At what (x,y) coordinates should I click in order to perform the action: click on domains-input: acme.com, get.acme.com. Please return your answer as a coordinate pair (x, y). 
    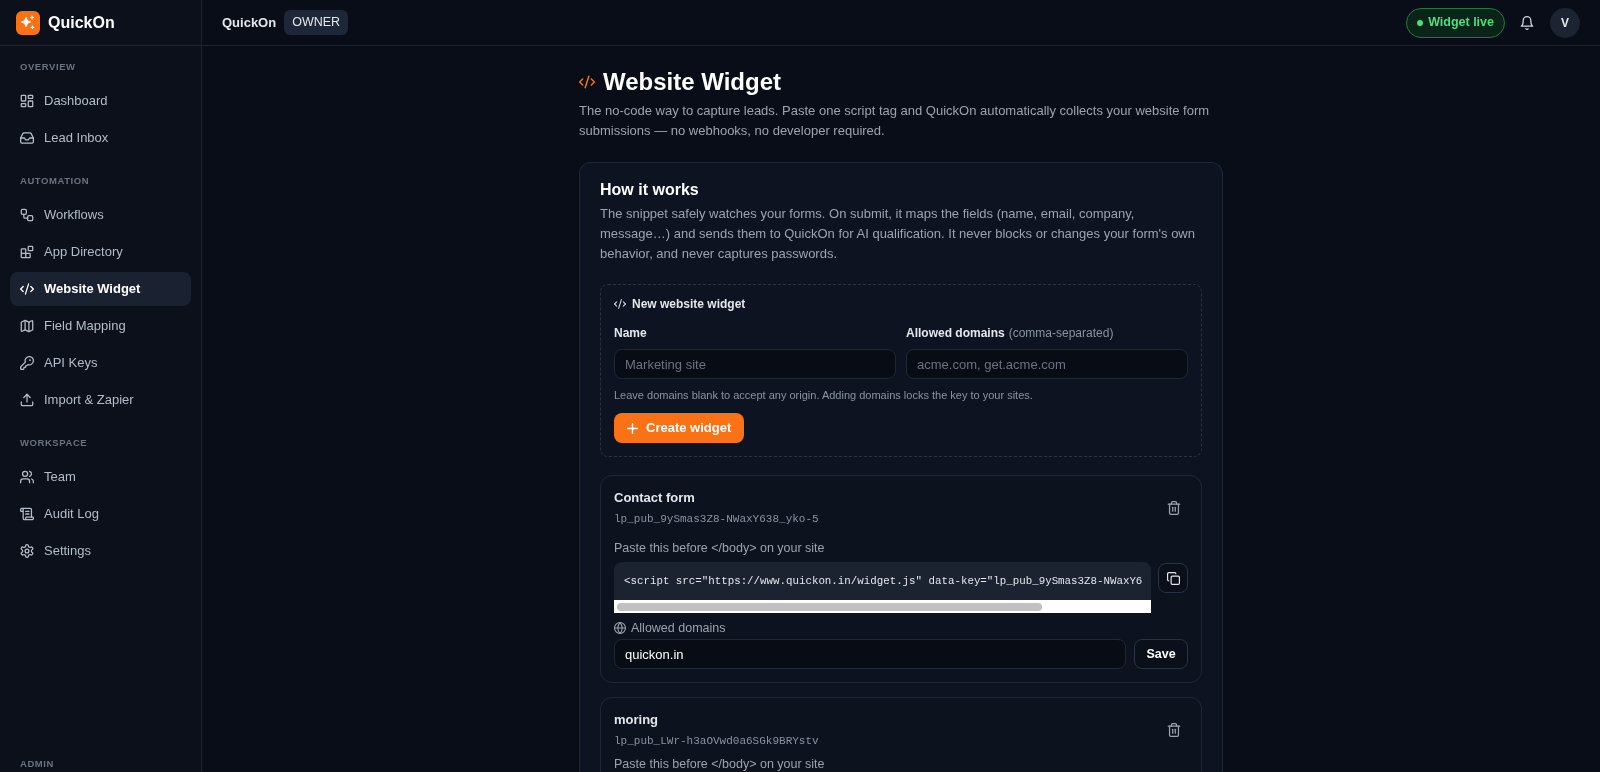
    Looking at the image, I should click on (1047, 364).